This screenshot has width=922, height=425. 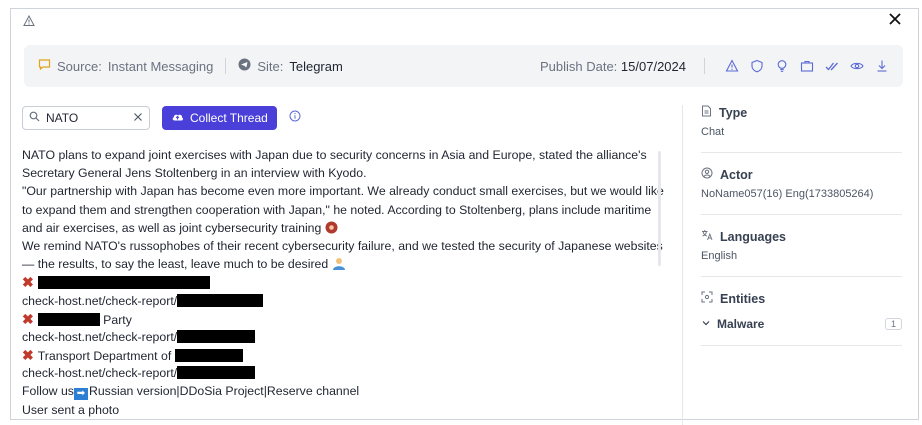 I want to click on source-info: Source: Instant Messaging, so click(x=125, y=66).